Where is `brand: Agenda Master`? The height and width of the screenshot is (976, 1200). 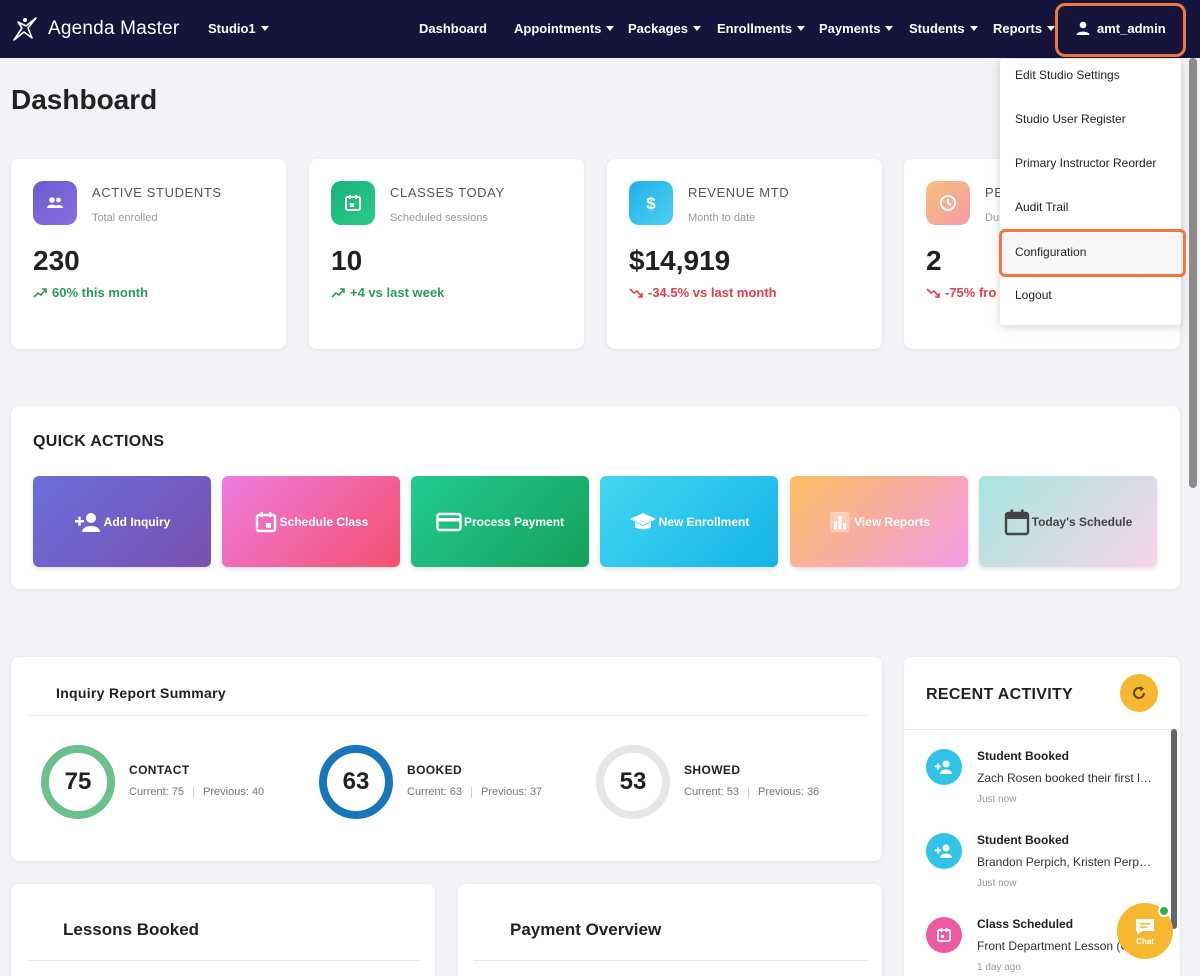 brand: Agenda Master is located at coordinates (94, 29).